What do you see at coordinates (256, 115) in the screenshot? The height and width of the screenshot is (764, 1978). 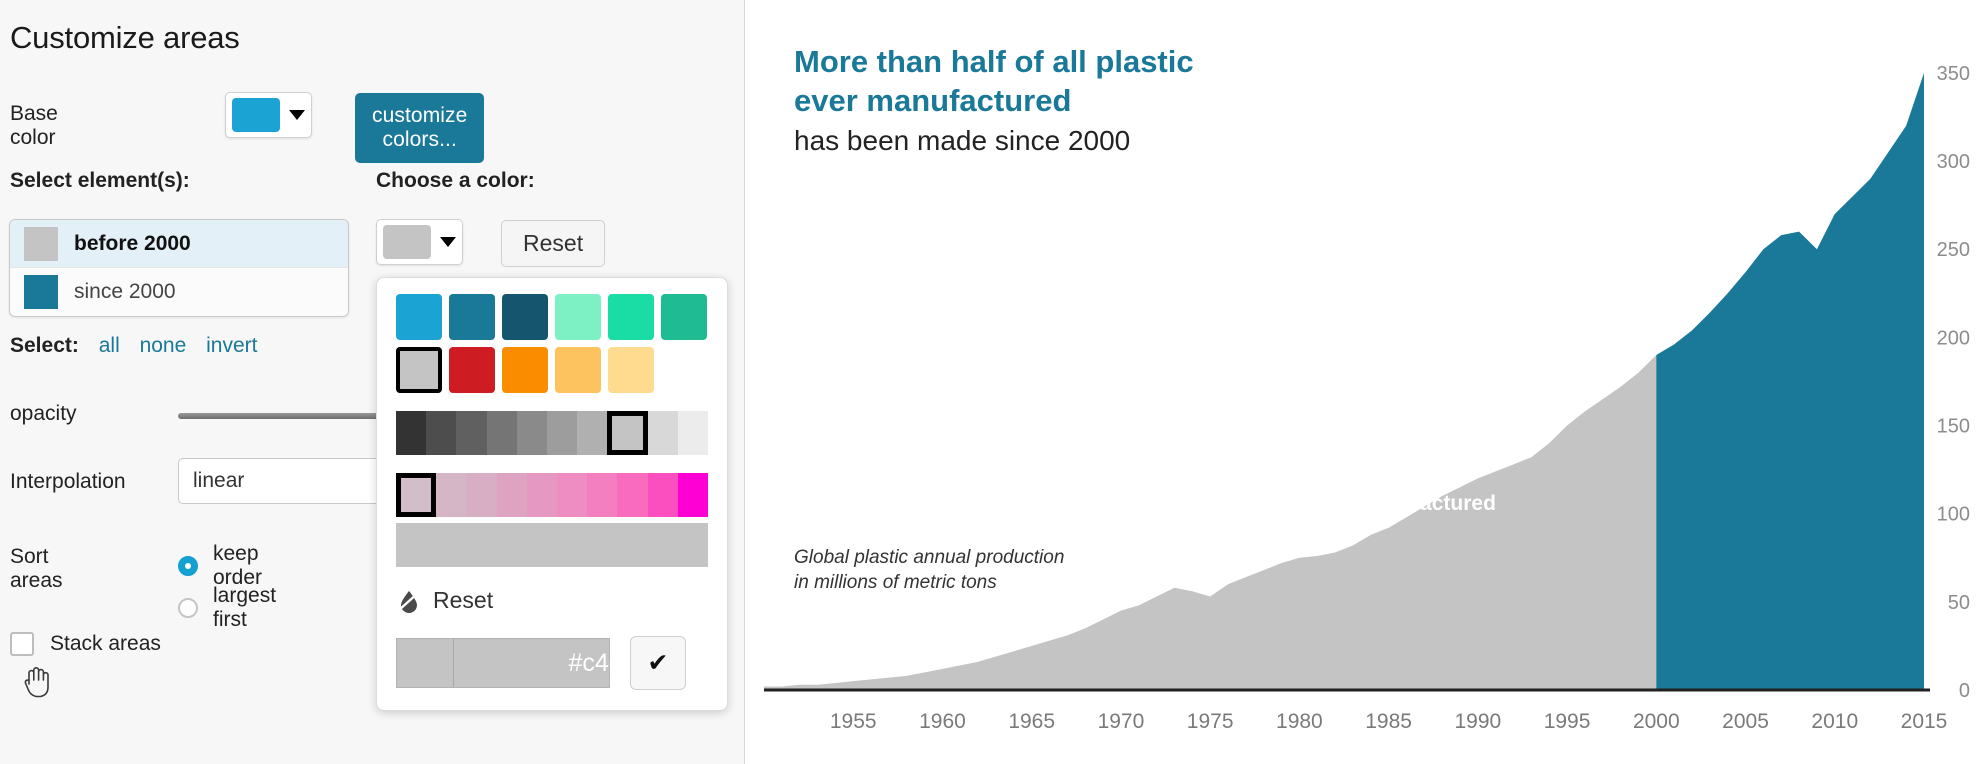 I see `base-color-swatch` at bounding box center [256, 115].